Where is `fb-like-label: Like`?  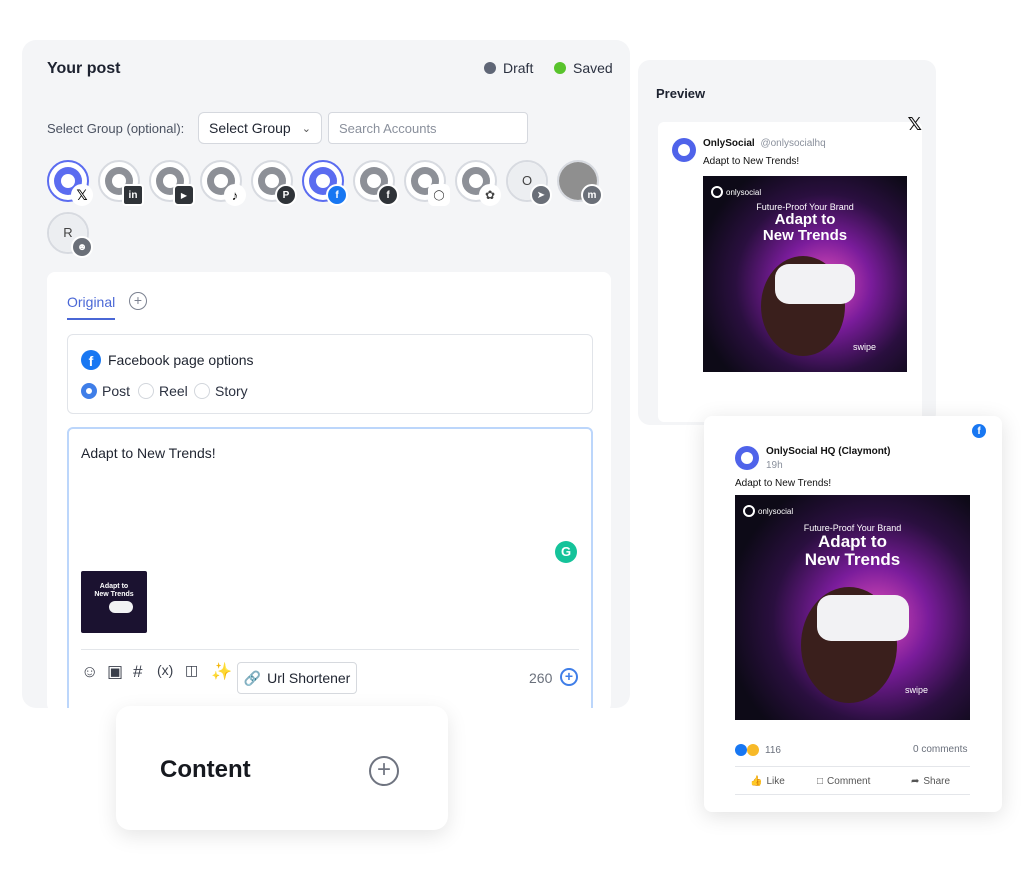
fb-like-label: Like is located at coordinates (775, 781).